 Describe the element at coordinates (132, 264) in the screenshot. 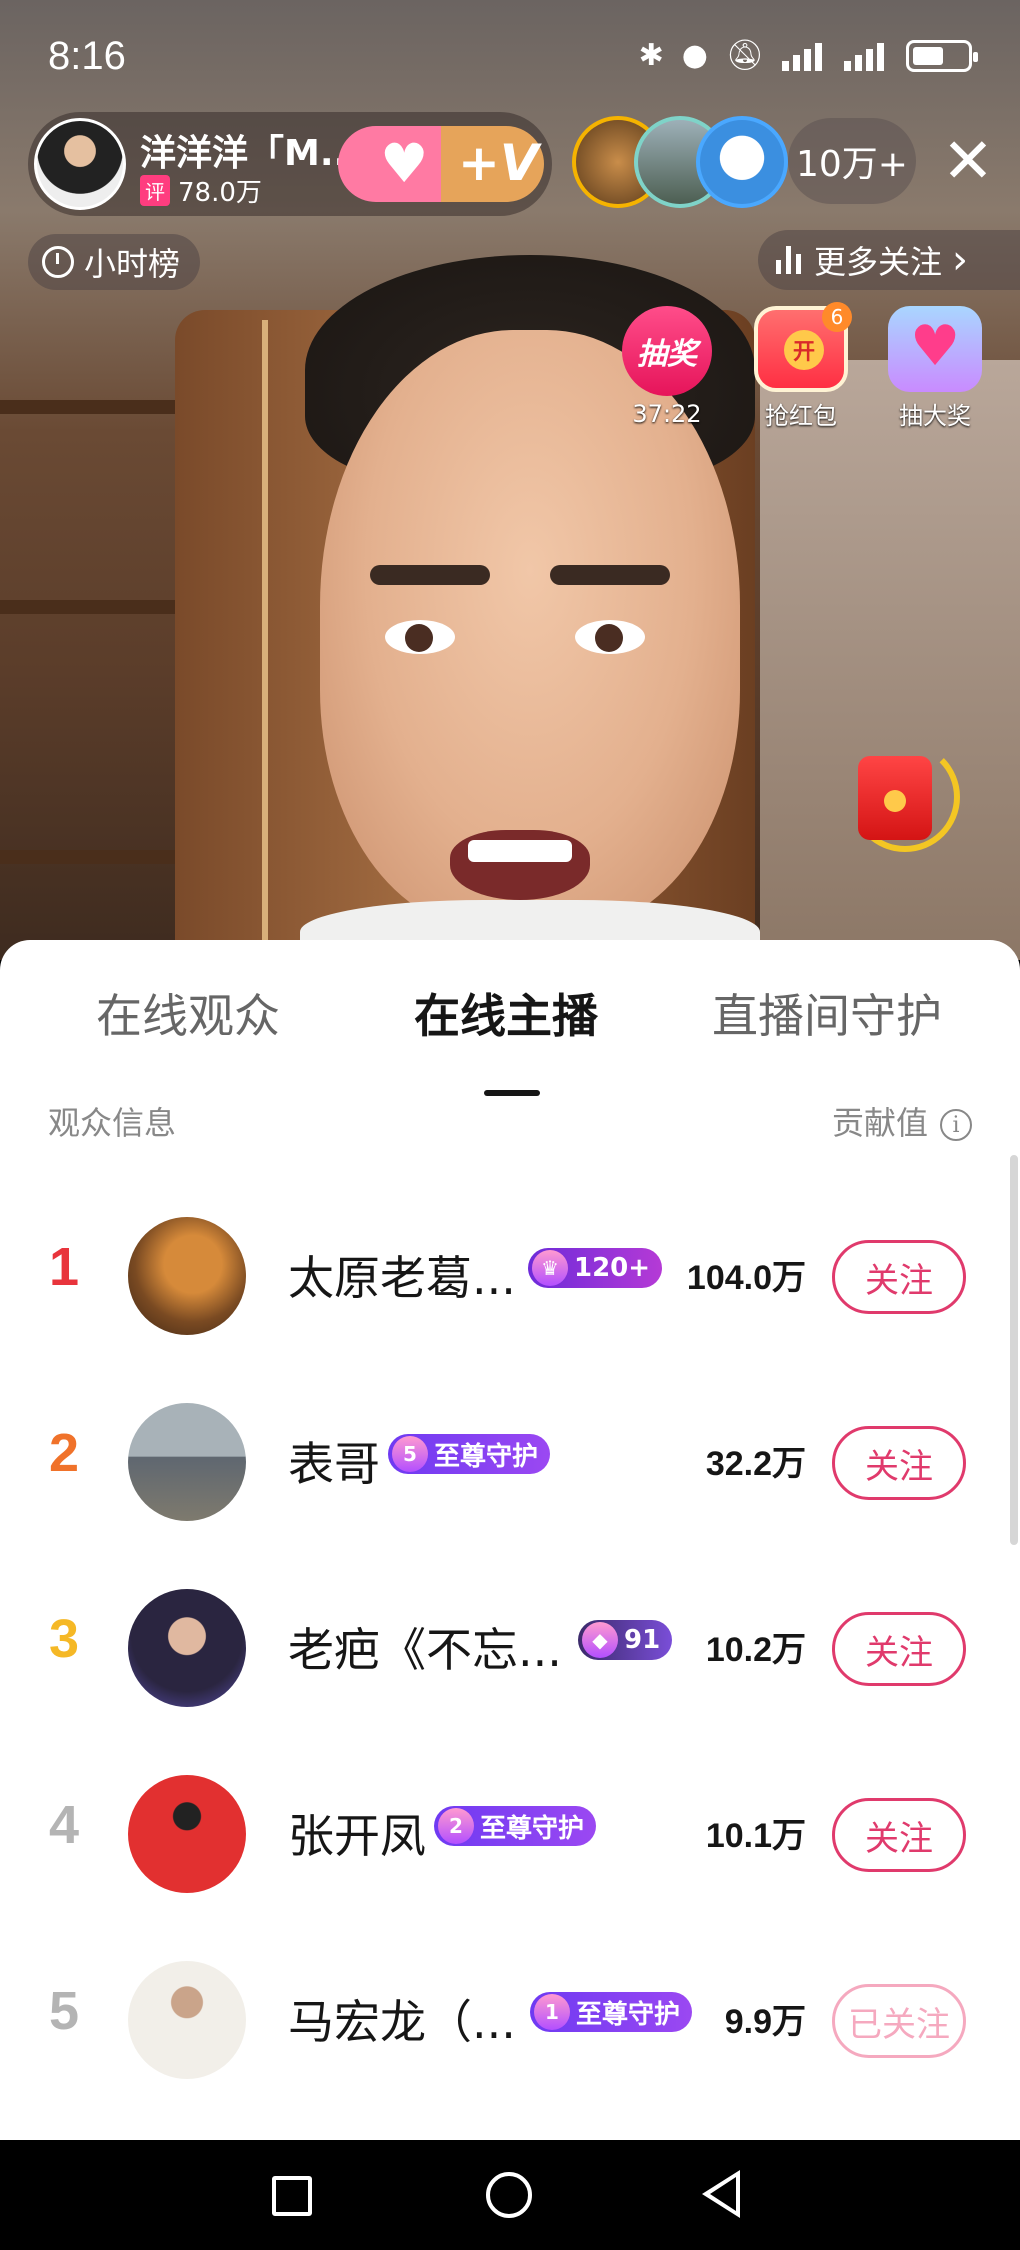

I see `hour-rank-label: 小时榜` at that location.